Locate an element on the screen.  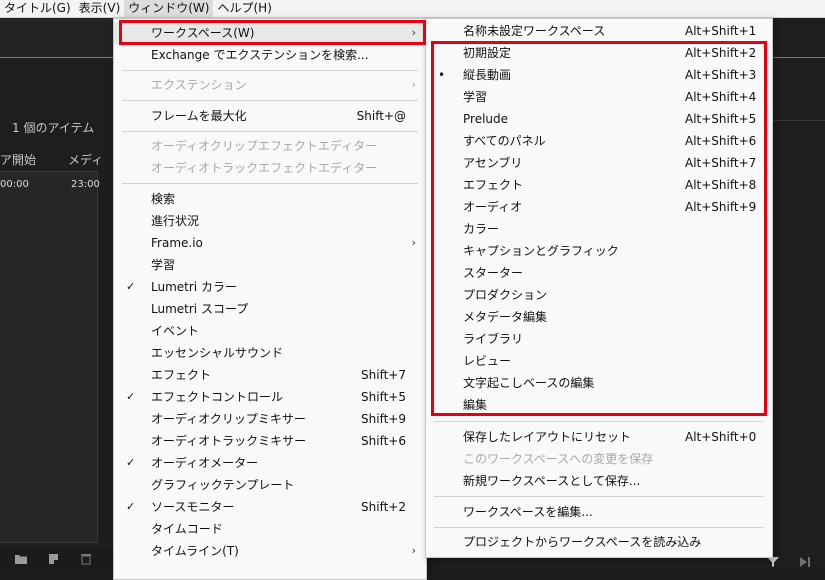
menu-item-label: このワークスペースへの変更を保存 is located at coordinates (558, 459).